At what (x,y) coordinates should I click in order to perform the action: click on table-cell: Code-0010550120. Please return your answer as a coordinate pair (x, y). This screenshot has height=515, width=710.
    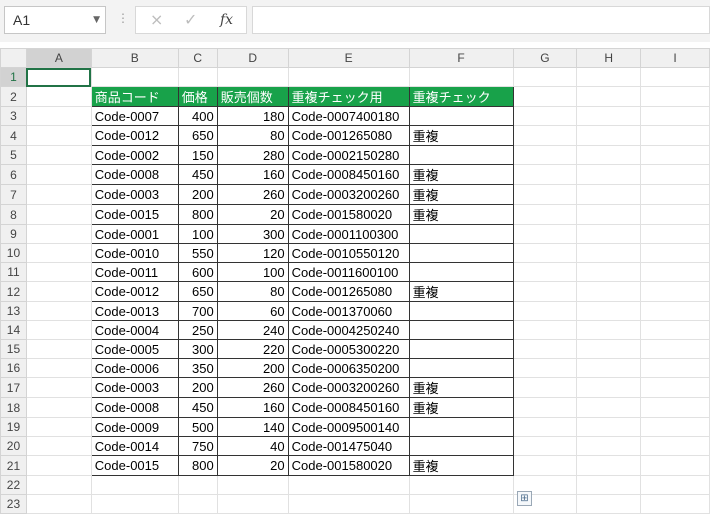
    Looking at the image, I should click on (348, 253).